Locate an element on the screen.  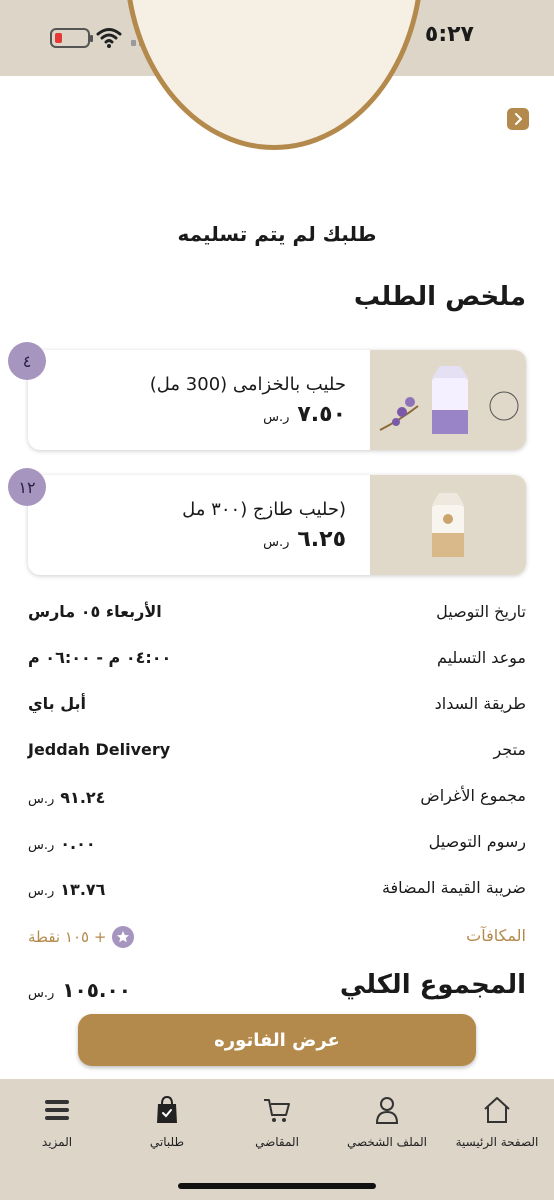
header-illustration is located at coordinates (274, 75).